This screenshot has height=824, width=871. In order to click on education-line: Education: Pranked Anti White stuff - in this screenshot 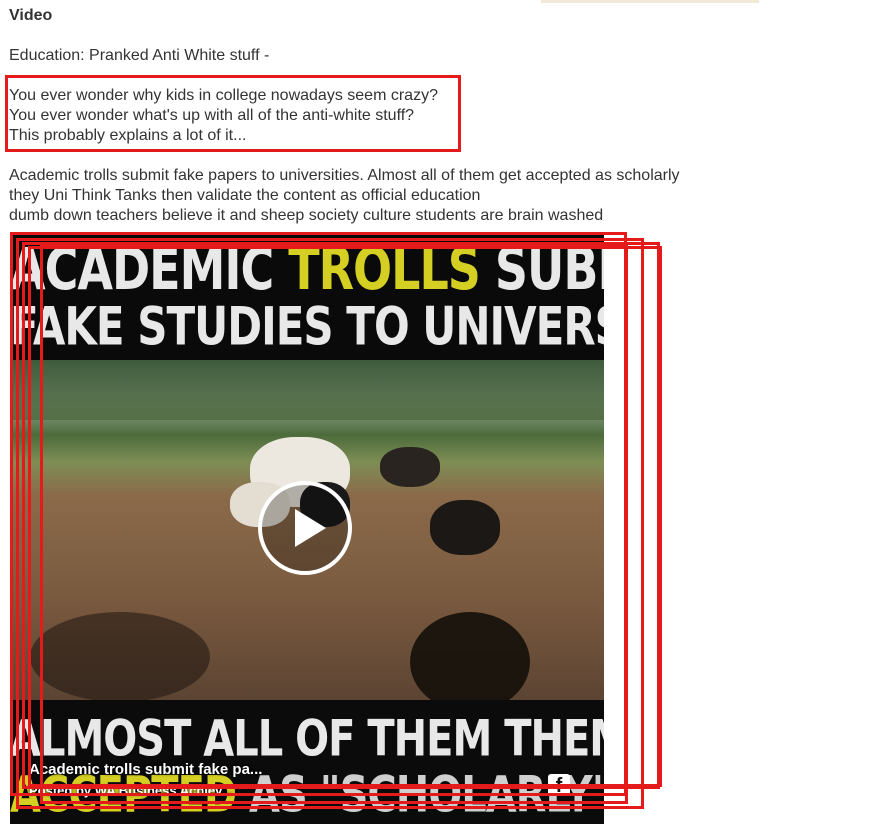, I will do `click(139, 55)`.